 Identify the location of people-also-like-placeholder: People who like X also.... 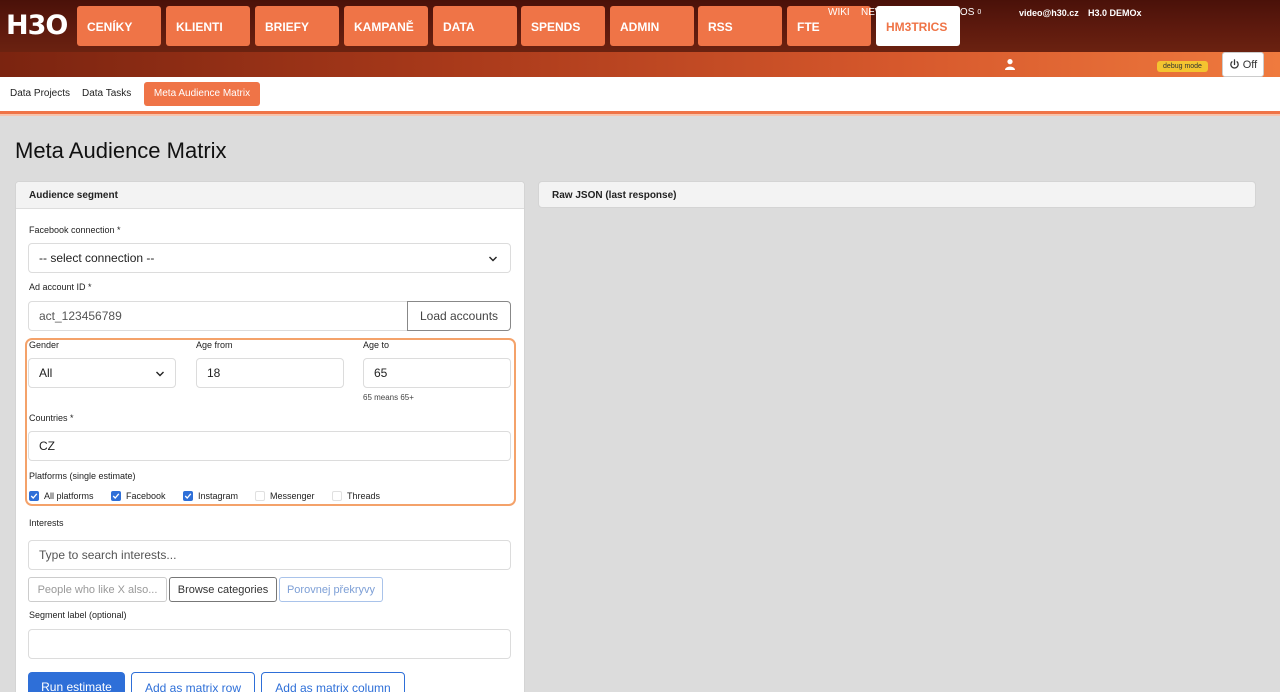
(97, 589).